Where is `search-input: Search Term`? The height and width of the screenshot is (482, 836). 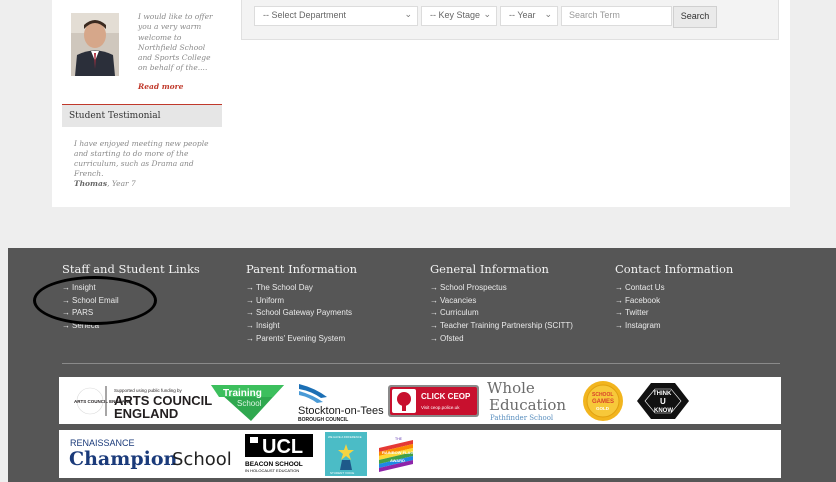 search-input: Search Term is located at coordinates (616, 16).